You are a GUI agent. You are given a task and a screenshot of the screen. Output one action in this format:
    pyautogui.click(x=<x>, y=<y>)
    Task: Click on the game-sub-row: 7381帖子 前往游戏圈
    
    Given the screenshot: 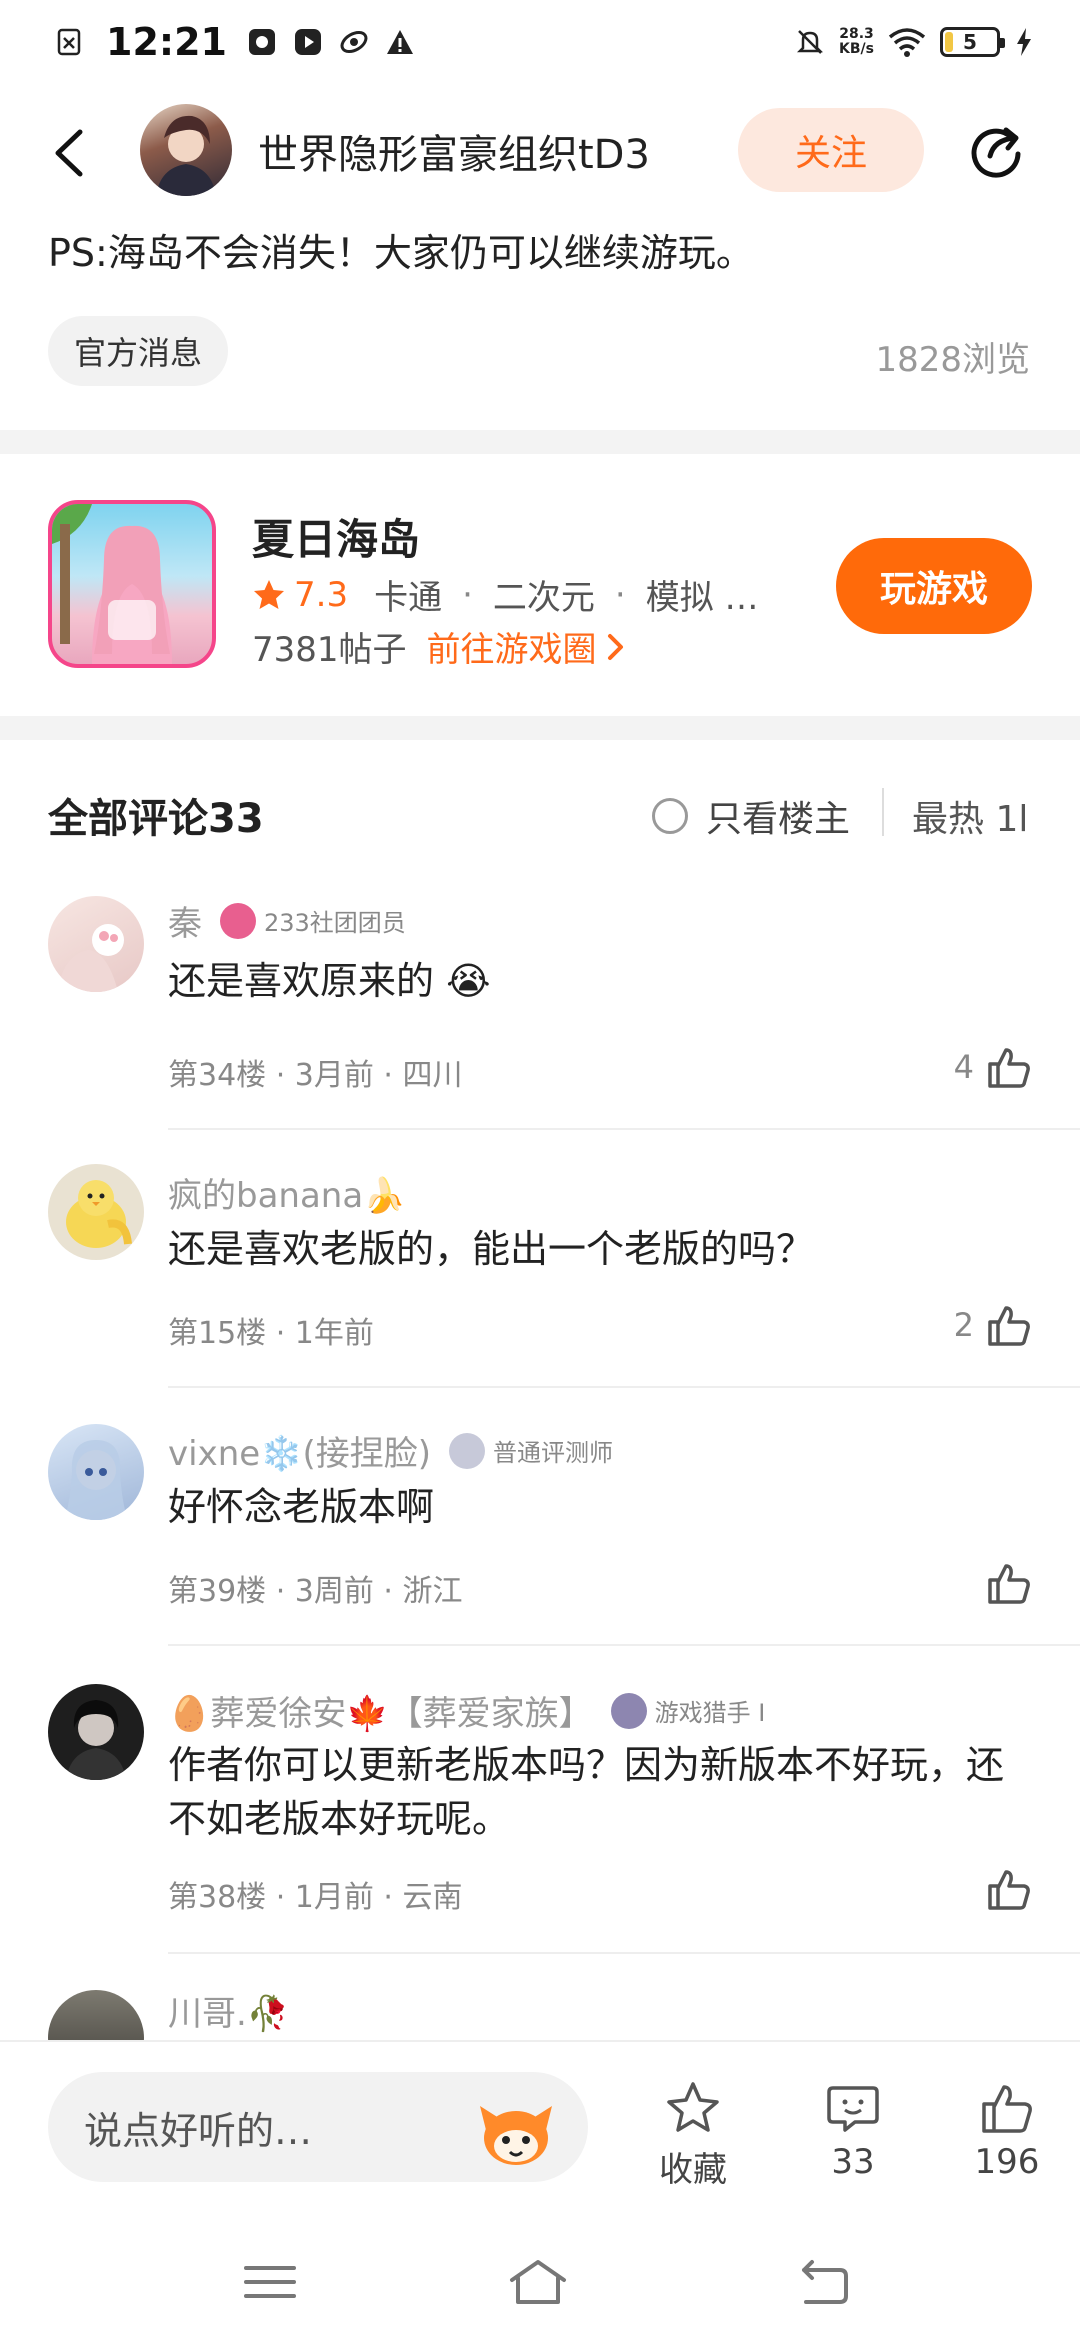 What is the action you would take?
    pyautogui.click(x=439, y=646)
    